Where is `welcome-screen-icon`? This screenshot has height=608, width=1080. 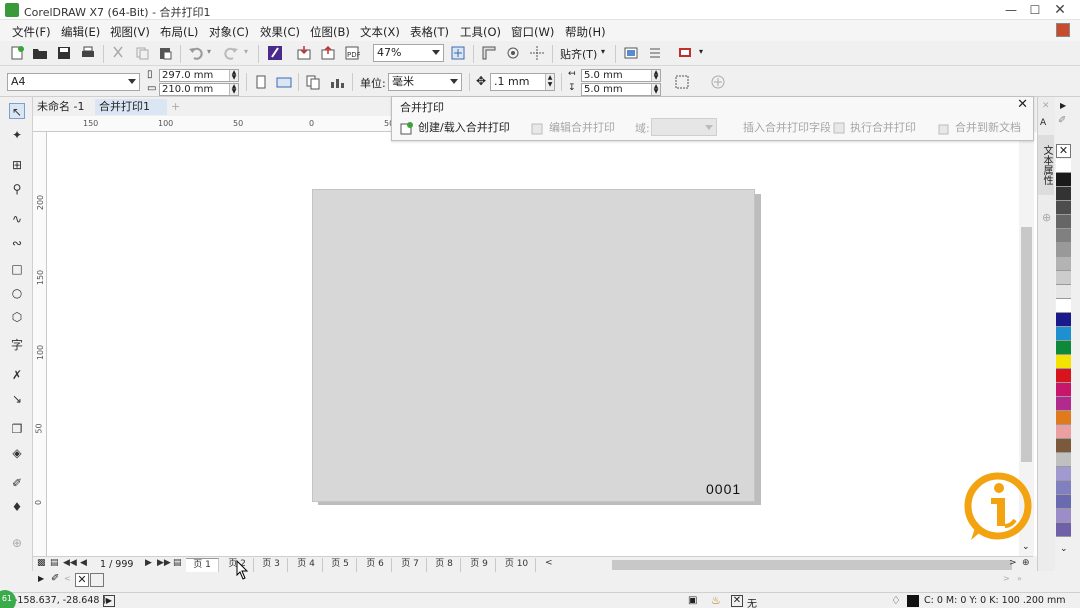 welcome-screen-icon is located at coordinates (631, 53).